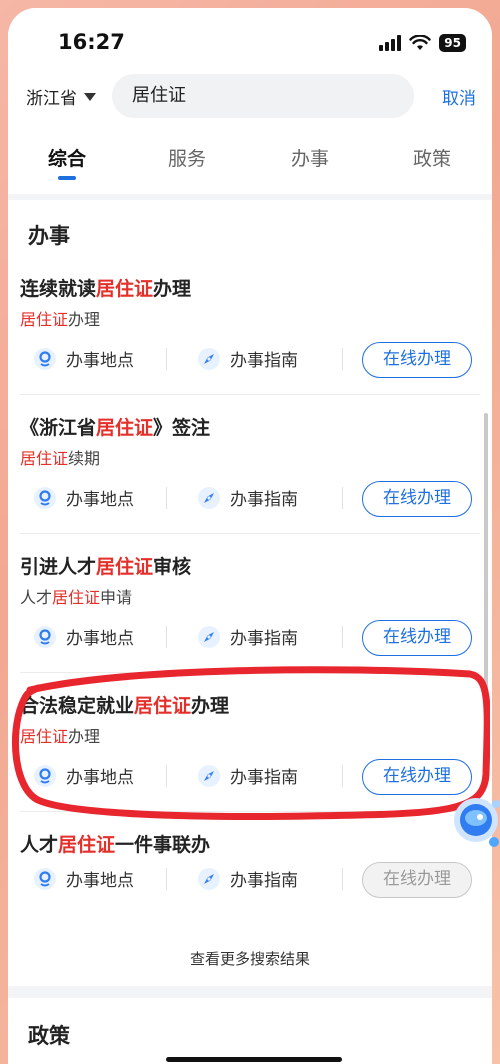  What do you see at coordinates (254, 1059) in the screenshot?
I see `home-indicator` at bounding box center [254, 1059].